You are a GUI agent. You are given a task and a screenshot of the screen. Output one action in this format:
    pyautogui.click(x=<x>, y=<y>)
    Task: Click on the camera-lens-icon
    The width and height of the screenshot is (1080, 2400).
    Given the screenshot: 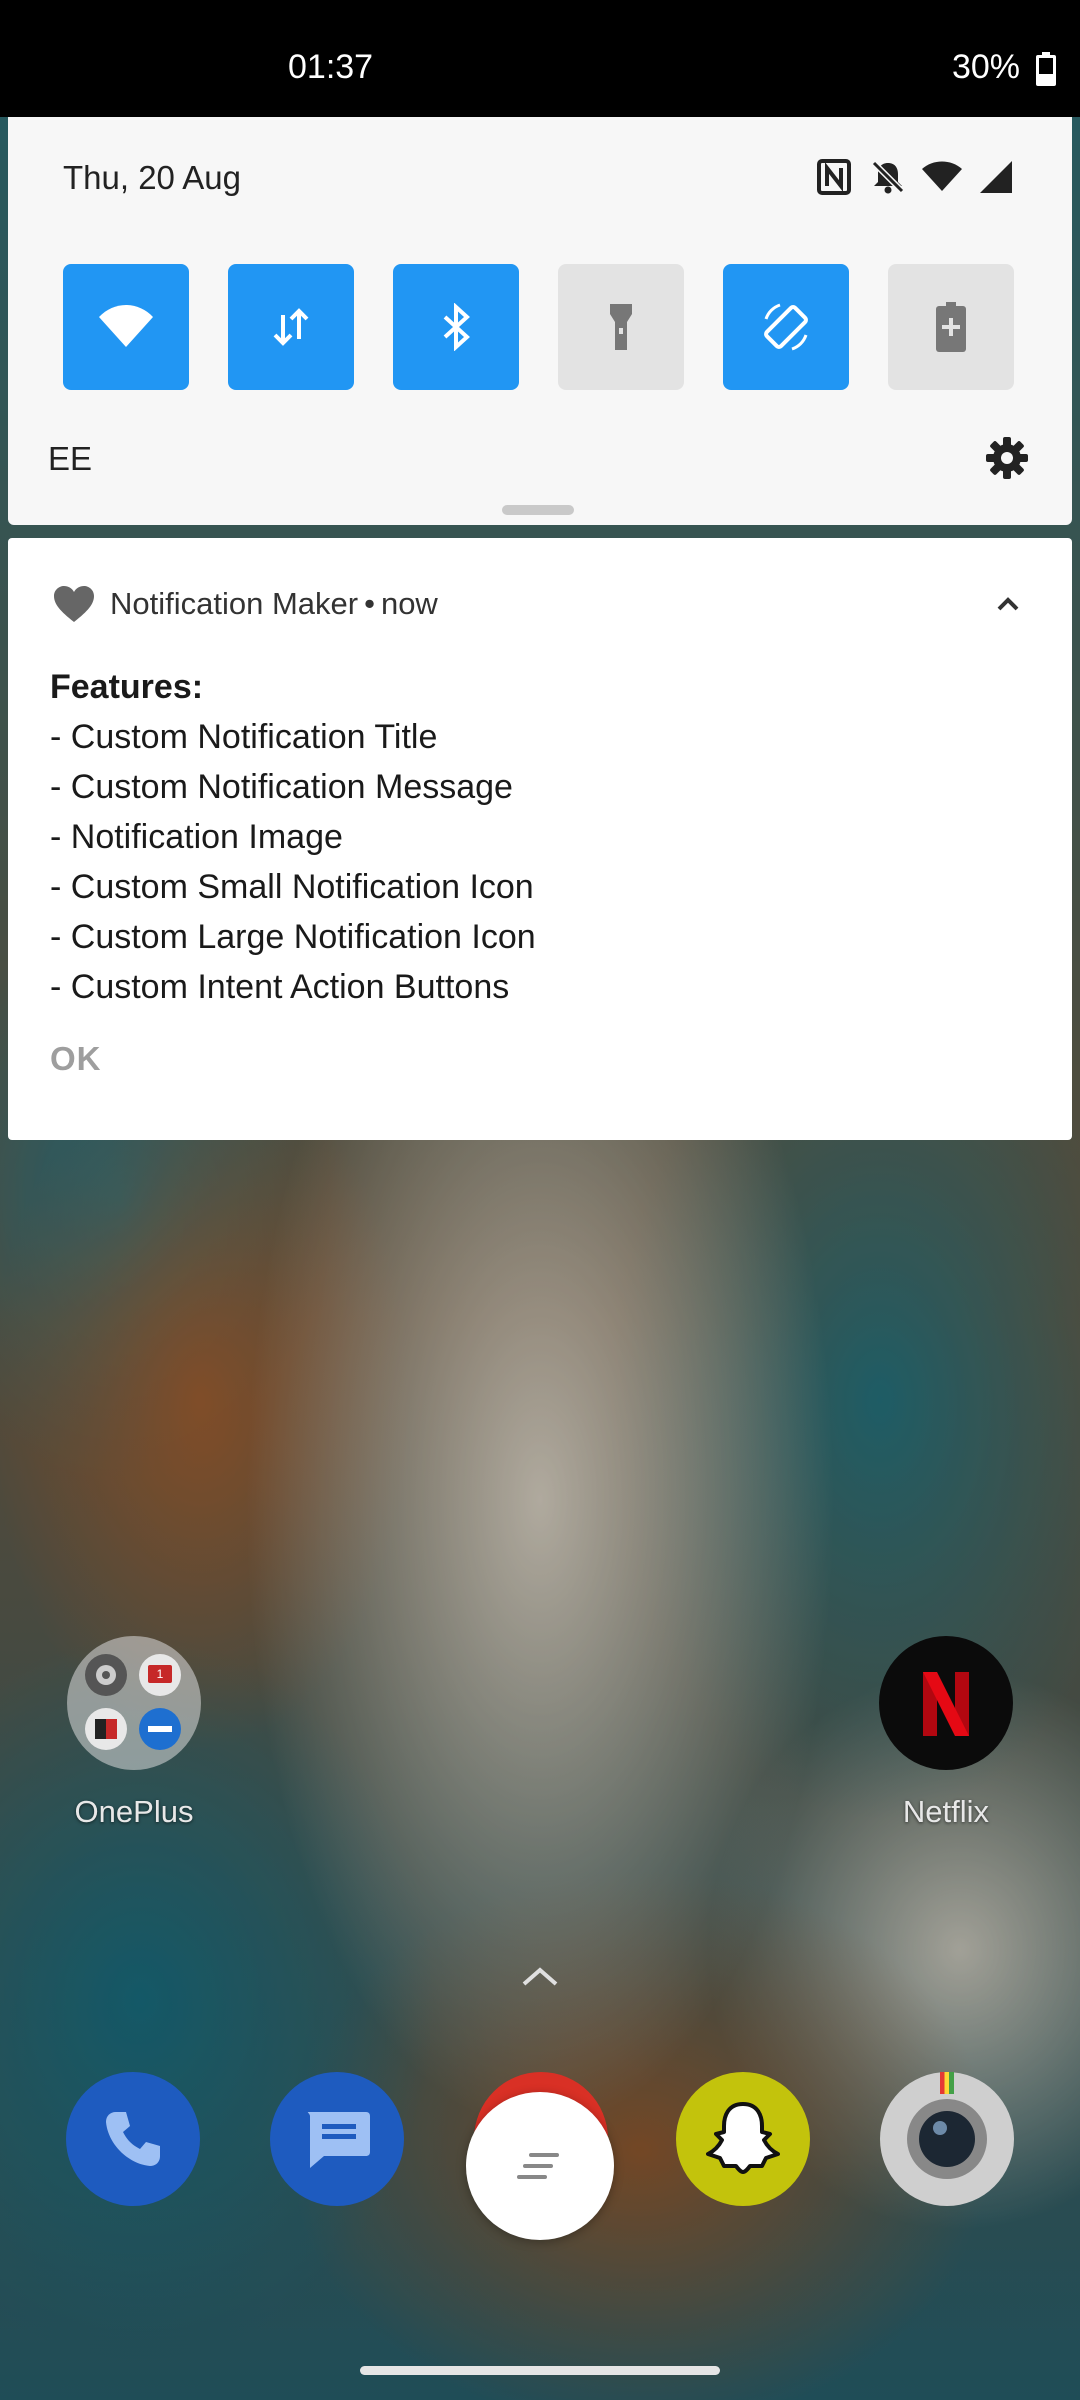 What is the action you would take?
    pyautogui.click(x=947, y=2139)
    